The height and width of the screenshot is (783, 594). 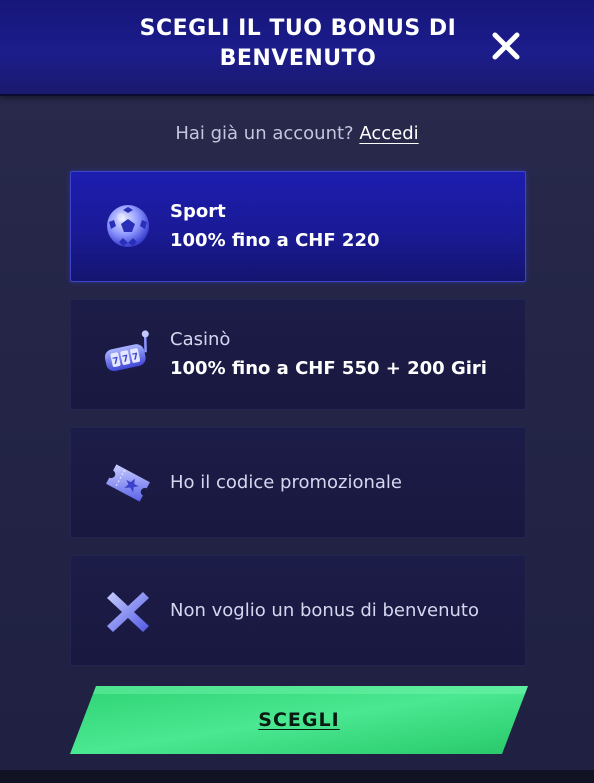 What do you see at coordinates (298, 43) in the screenshot?
I see `modal-title: SCEGLI IL TUO BONUS DI BENVENUTO` at bounding box center [298, 43].